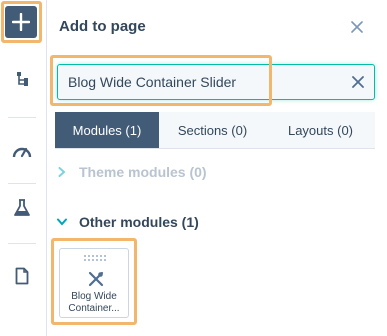  I want to click on tree-structure-icon, so click(22, 79).